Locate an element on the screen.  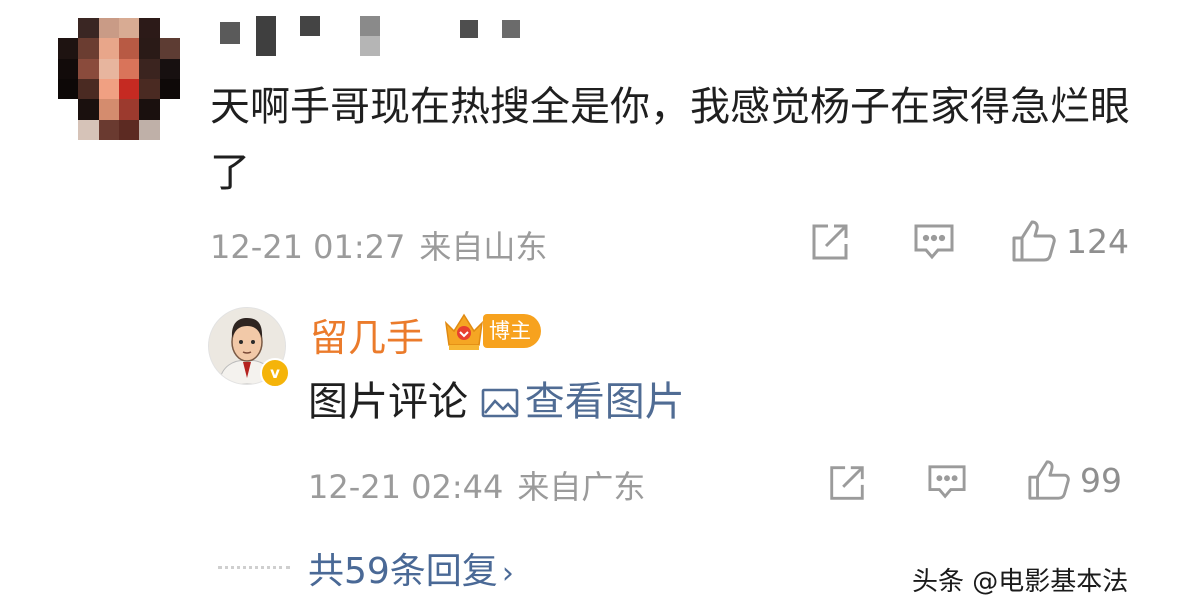
more-replies-link: 共59条回复 › is located at coordinates (411, 568).